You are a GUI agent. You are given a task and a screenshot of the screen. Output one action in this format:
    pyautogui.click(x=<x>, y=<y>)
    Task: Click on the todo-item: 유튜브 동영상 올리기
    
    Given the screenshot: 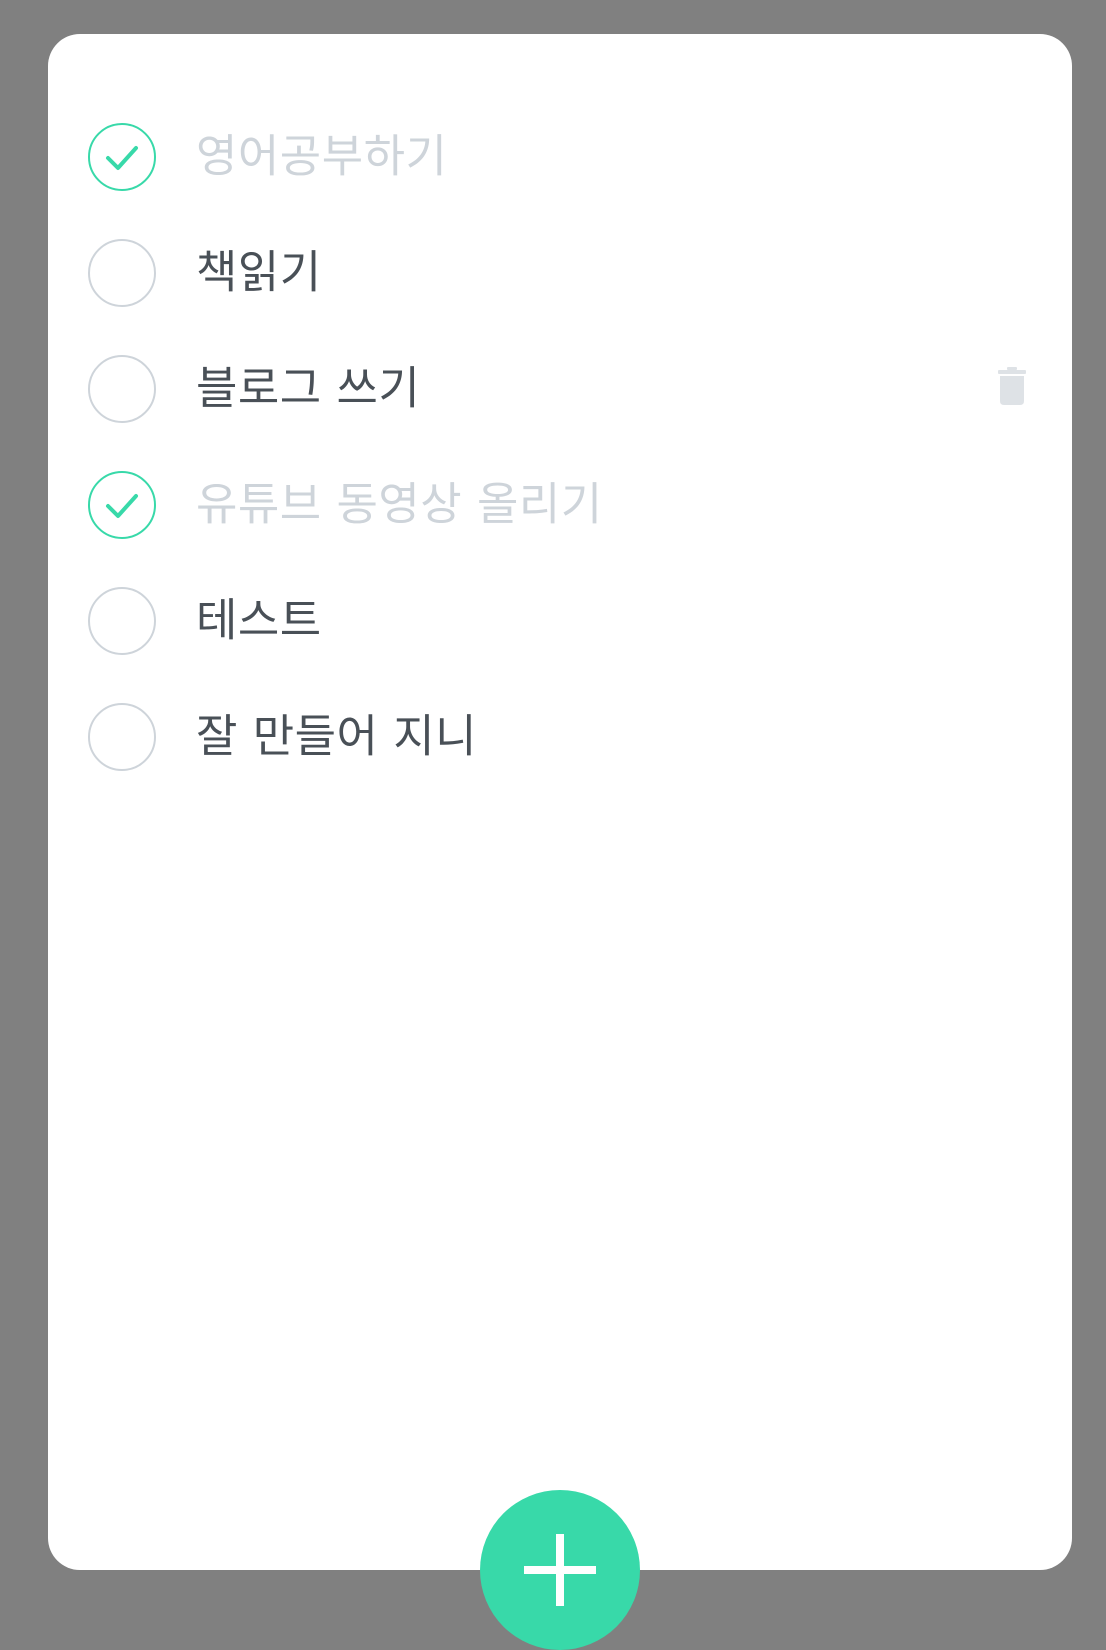 What is the action you would take?
    pyautogui.click(x=560, y=504)
    